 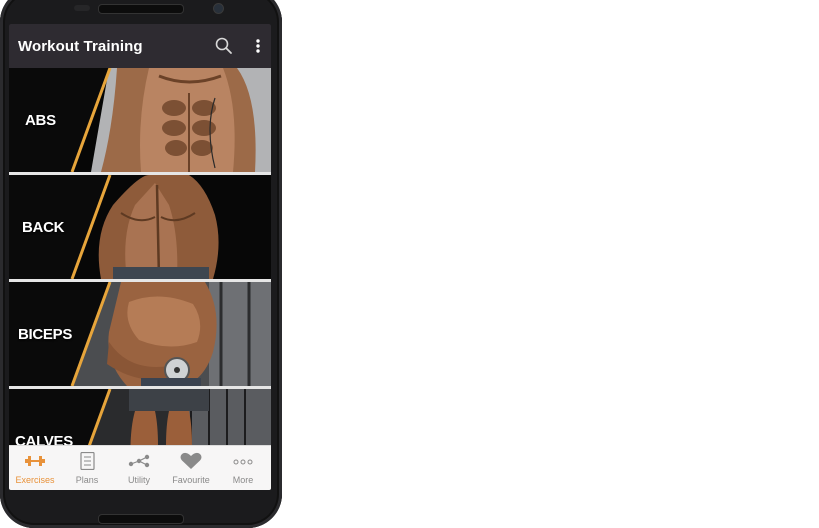 I want to click on checklist-icon, so click(x=87, y=461).